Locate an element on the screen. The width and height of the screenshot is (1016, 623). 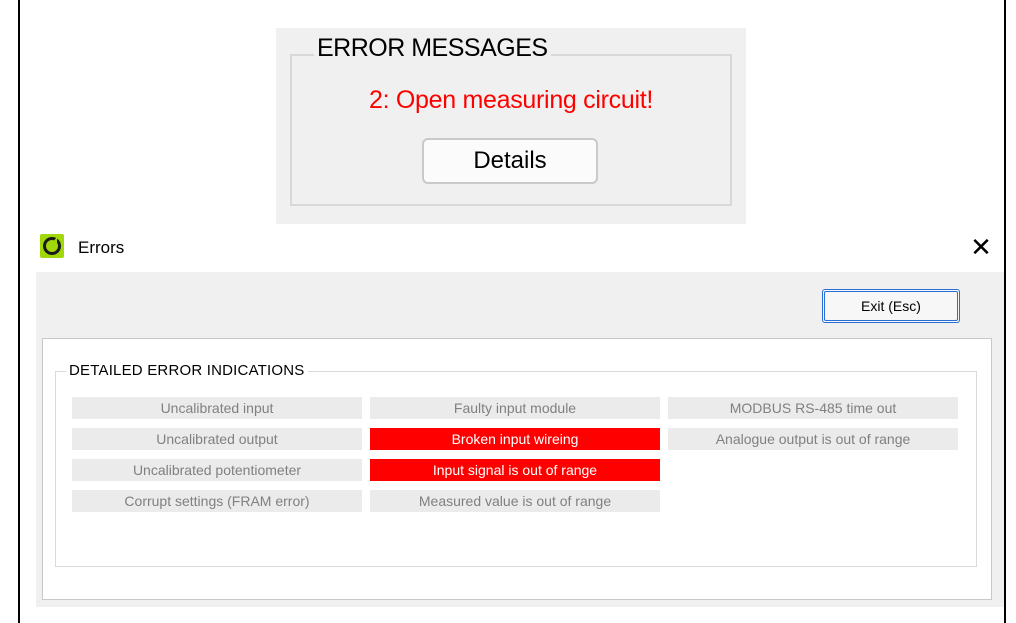
indicator-broken-input-wiring: Broken input wireing is located at coordinates (515, 439).